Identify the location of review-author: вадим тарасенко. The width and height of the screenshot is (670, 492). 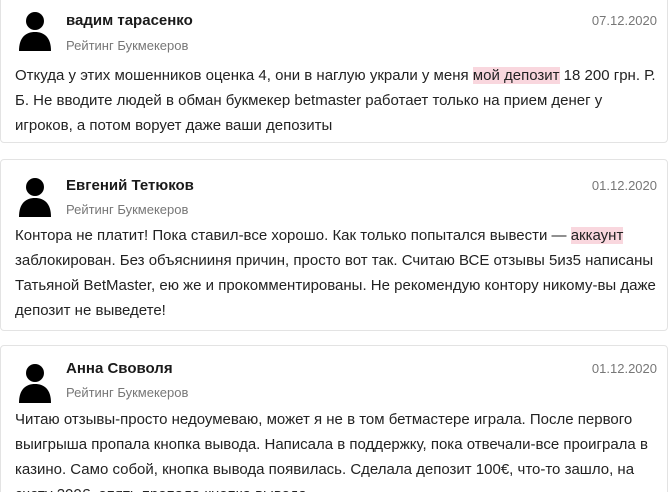
(129, 20).